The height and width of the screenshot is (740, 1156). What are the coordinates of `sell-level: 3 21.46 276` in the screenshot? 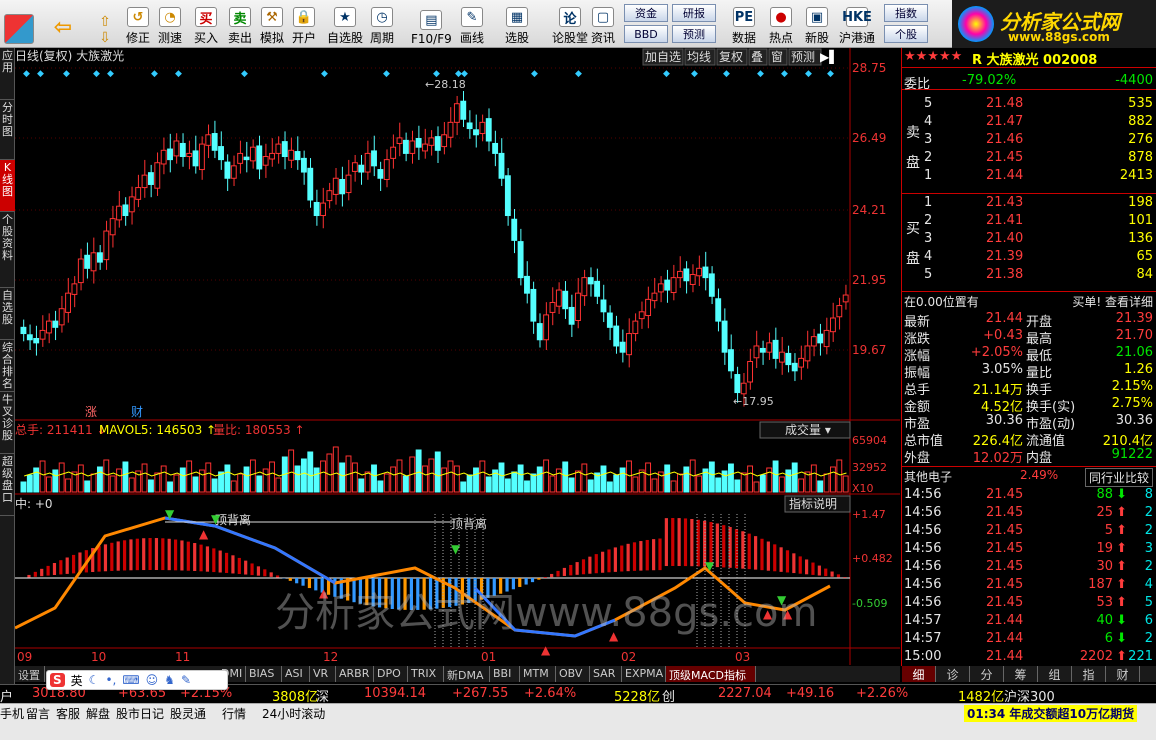 It's located at (1029, 140).